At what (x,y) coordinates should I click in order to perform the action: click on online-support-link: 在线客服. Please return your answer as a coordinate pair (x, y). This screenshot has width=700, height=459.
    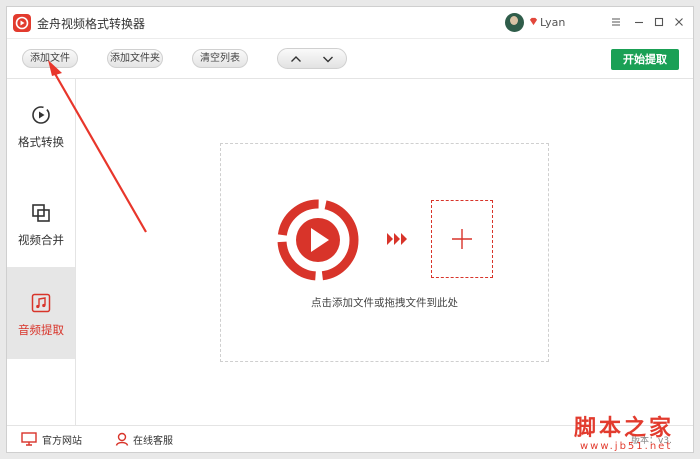
    Looking at the image, I should click on (153, 439).